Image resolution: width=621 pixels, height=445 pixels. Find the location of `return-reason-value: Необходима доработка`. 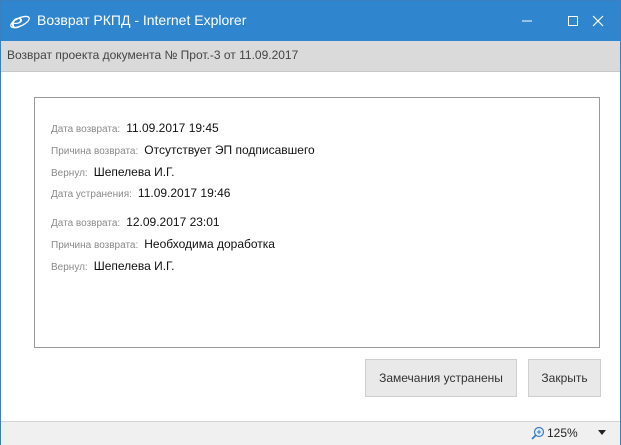

return-reason-value: Необходима доработка is located at coordinates (209, 244).